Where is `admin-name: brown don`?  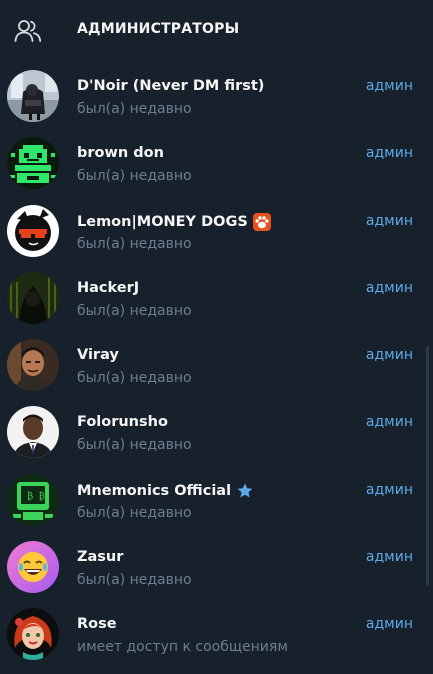 admin-name: brown don is located at coordinates (120, 153).